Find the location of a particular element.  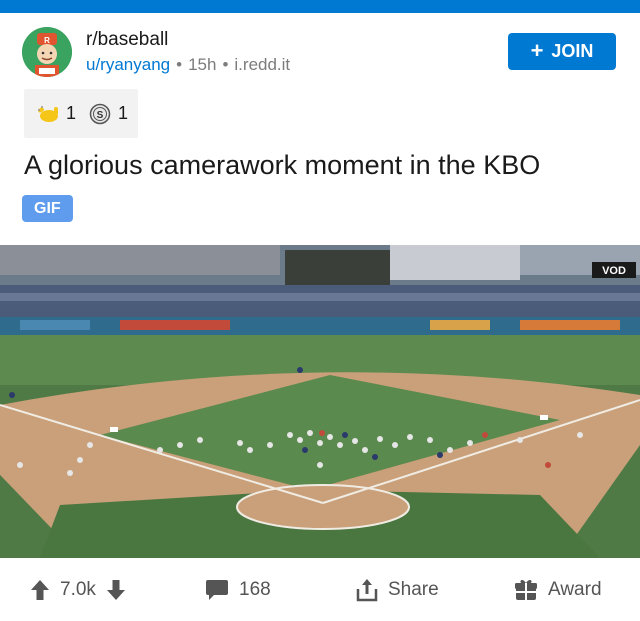

post-domain: i.redd.it is located at coordinates (262, 64).